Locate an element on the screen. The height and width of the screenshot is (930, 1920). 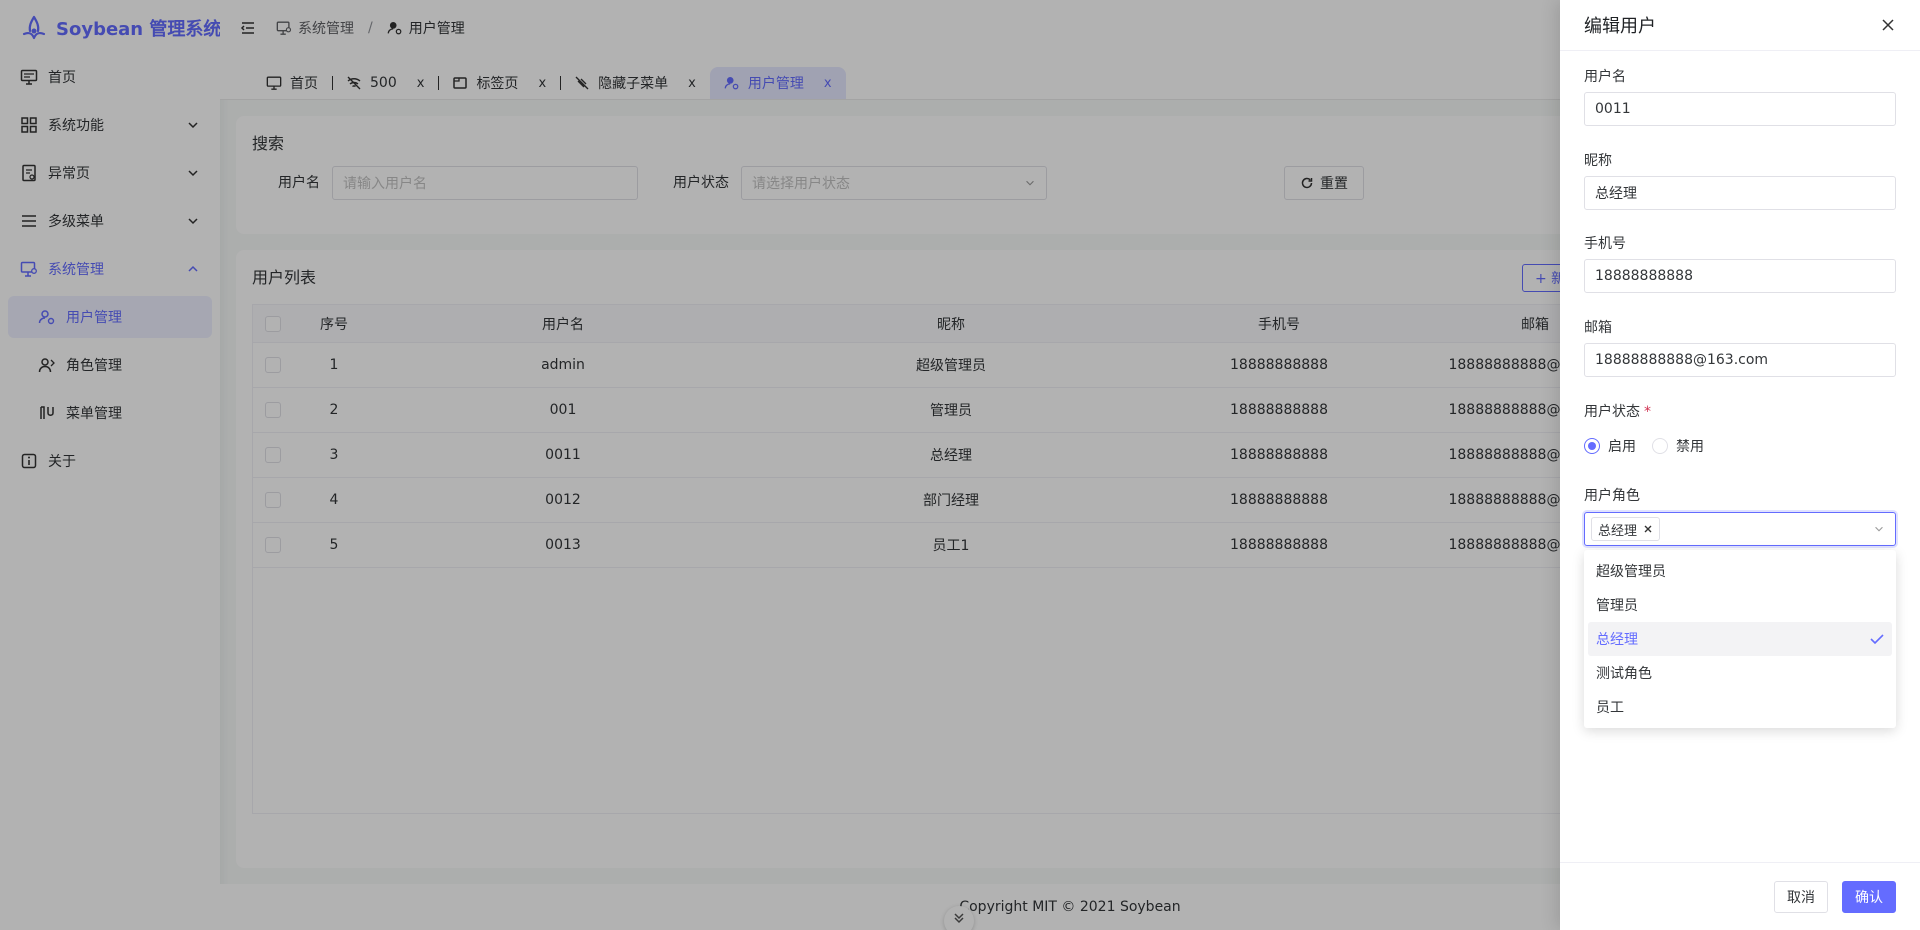
tag-close-icon is located at coordinates (1648, 529).